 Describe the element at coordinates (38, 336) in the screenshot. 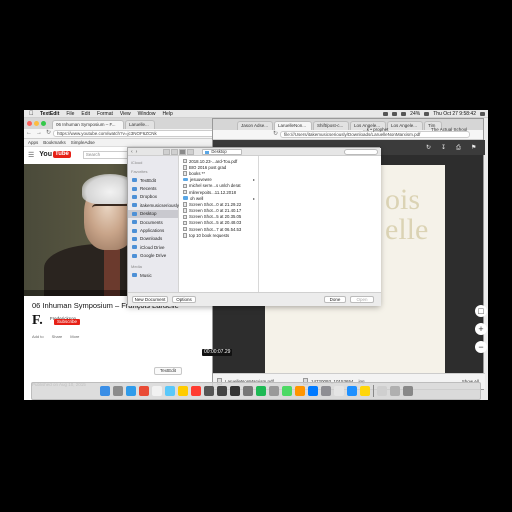

I see `add-to-button: Add to` at that location.